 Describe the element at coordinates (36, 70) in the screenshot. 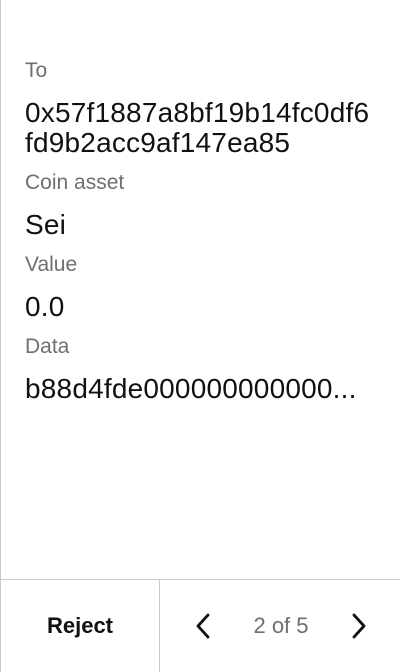

I see `to-label: To` at that location.